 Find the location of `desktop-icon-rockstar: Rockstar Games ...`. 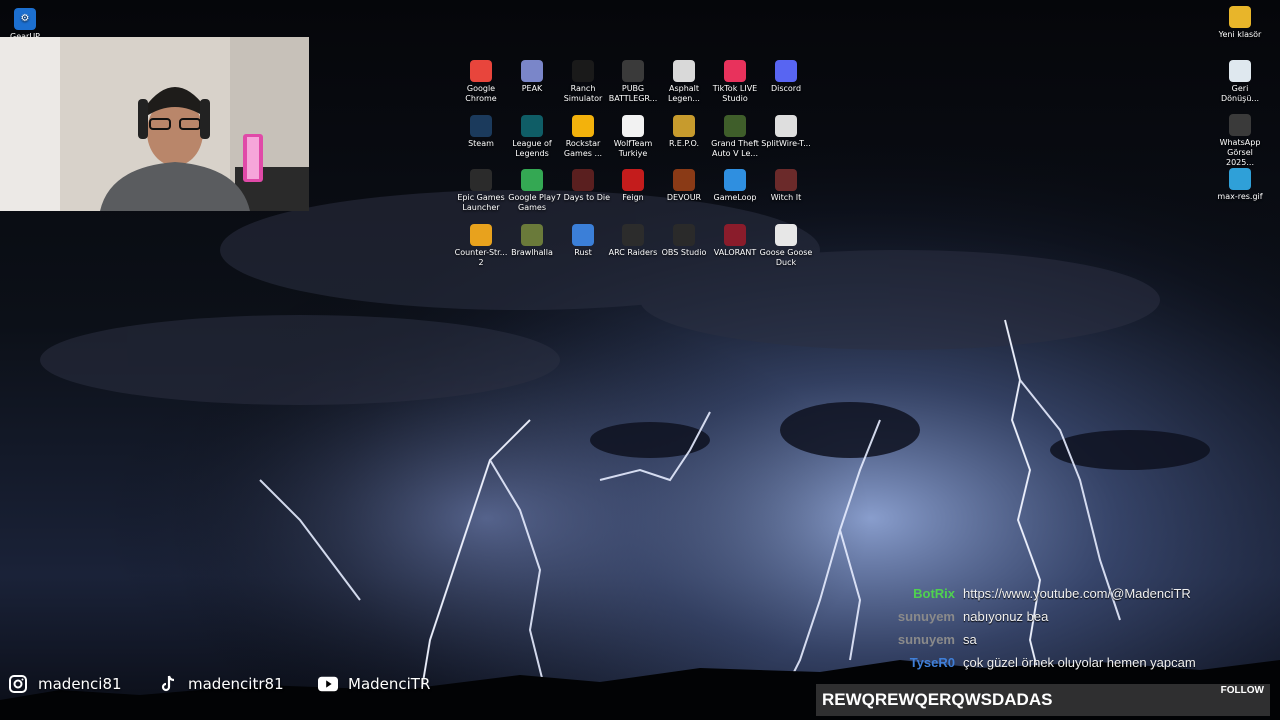

desktop-icon-rockstar: Rockstar Games ... is located at coordinates (583, 137).